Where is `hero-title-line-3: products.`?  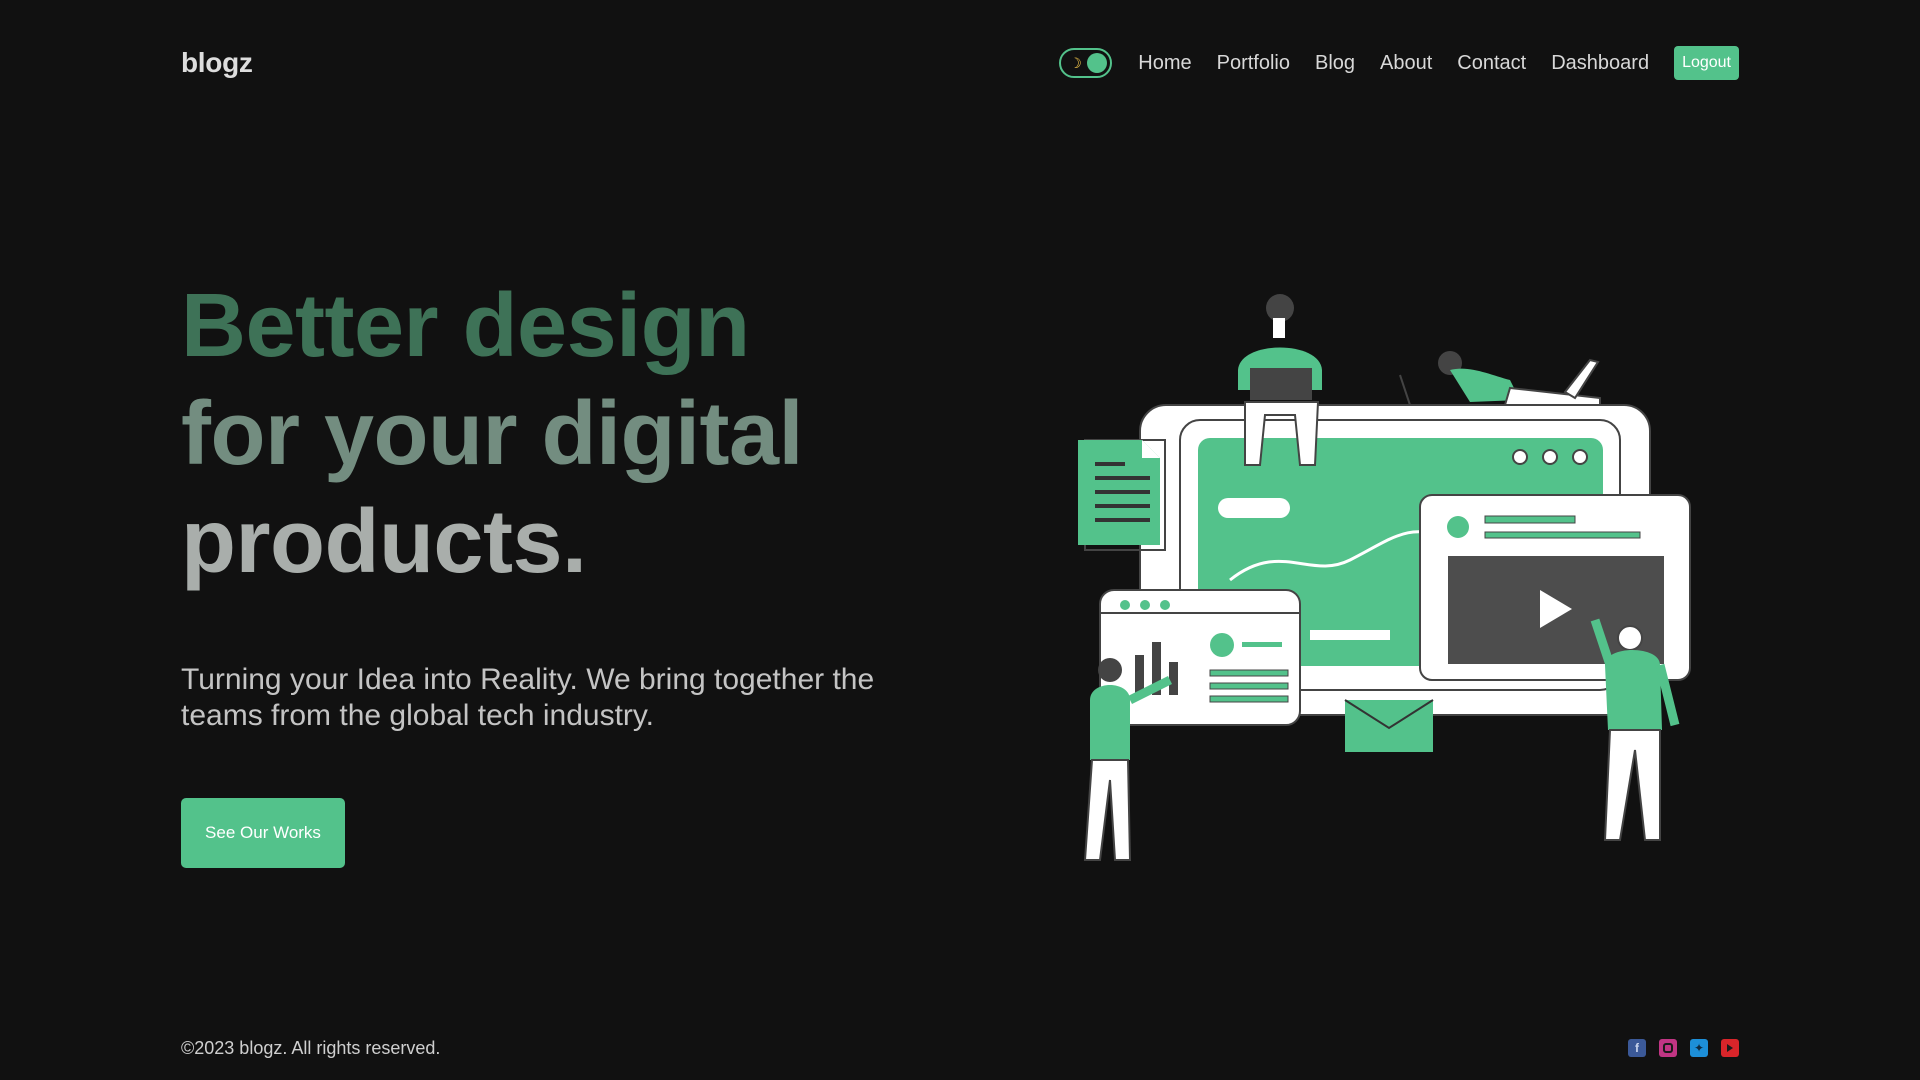
hero-title-line-3: products. is located at coordinates (384, 542).